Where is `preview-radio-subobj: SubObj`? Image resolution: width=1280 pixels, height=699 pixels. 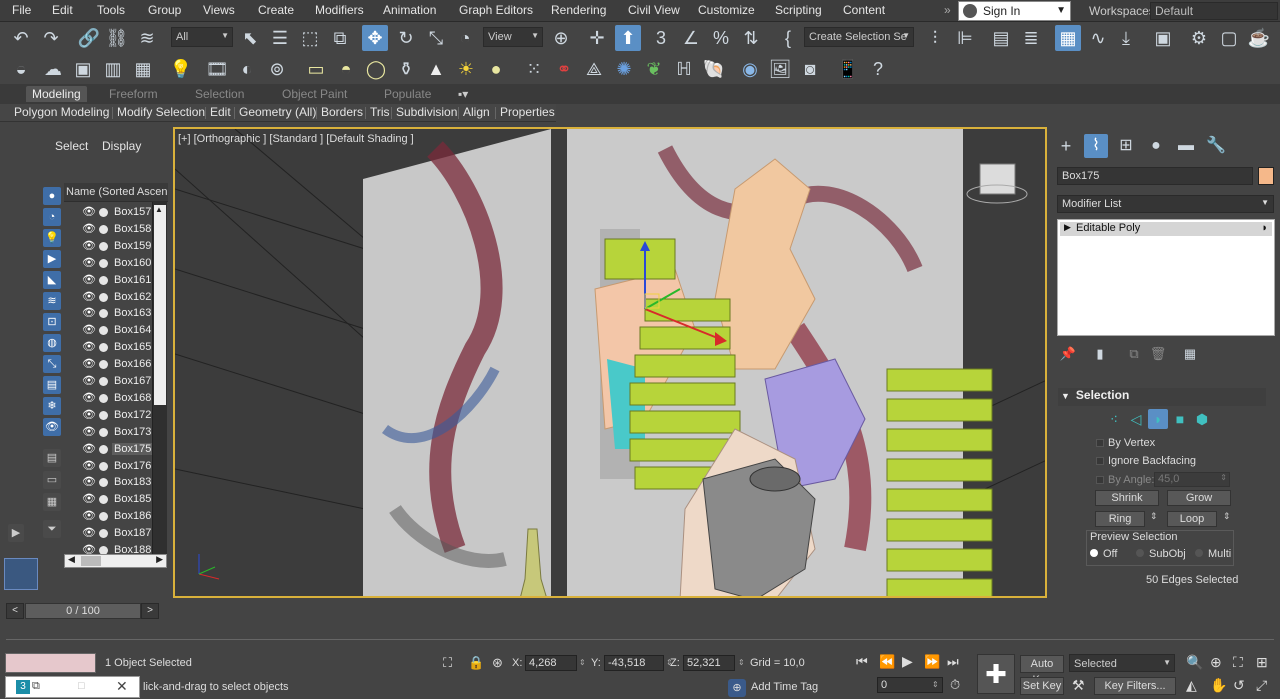 preview-radio-subobj: SubObj is located at coordinates (1161, 554).